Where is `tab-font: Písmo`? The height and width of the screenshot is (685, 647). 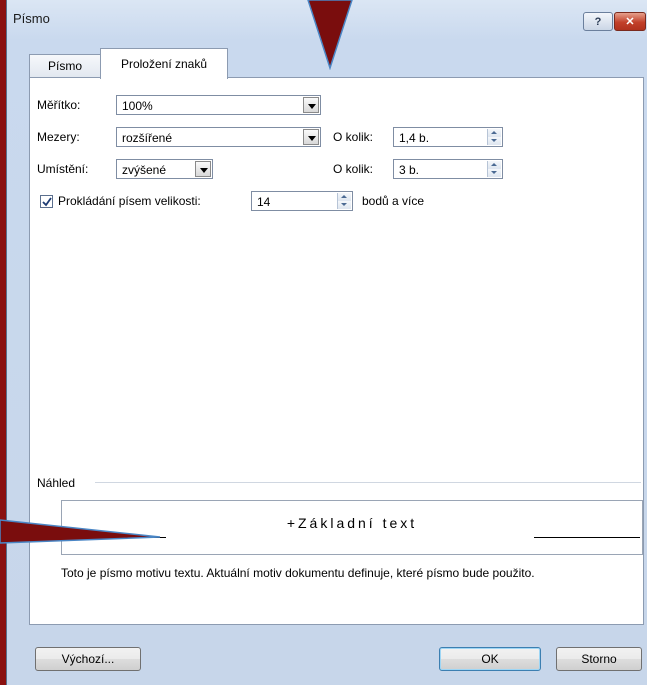 tab-font: Písmo is located at coordinates (65, 65).